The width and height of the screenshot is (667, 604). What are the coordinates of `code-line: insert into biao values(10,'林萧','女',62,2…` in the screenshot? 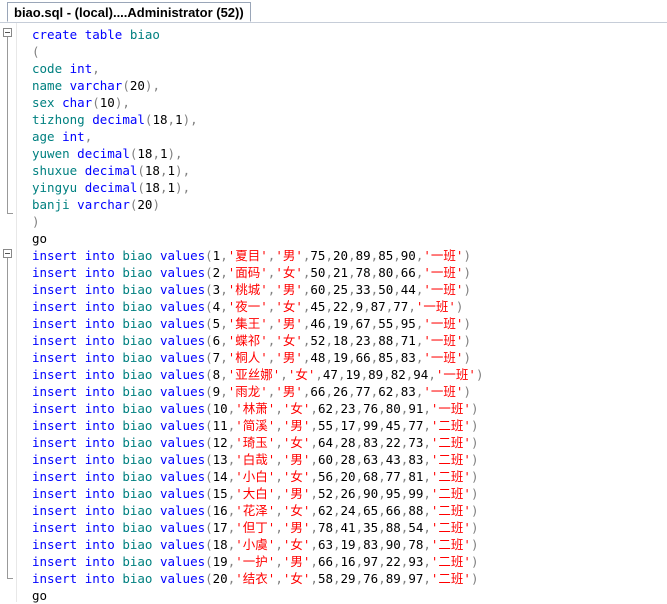 It's located at (255, 408).